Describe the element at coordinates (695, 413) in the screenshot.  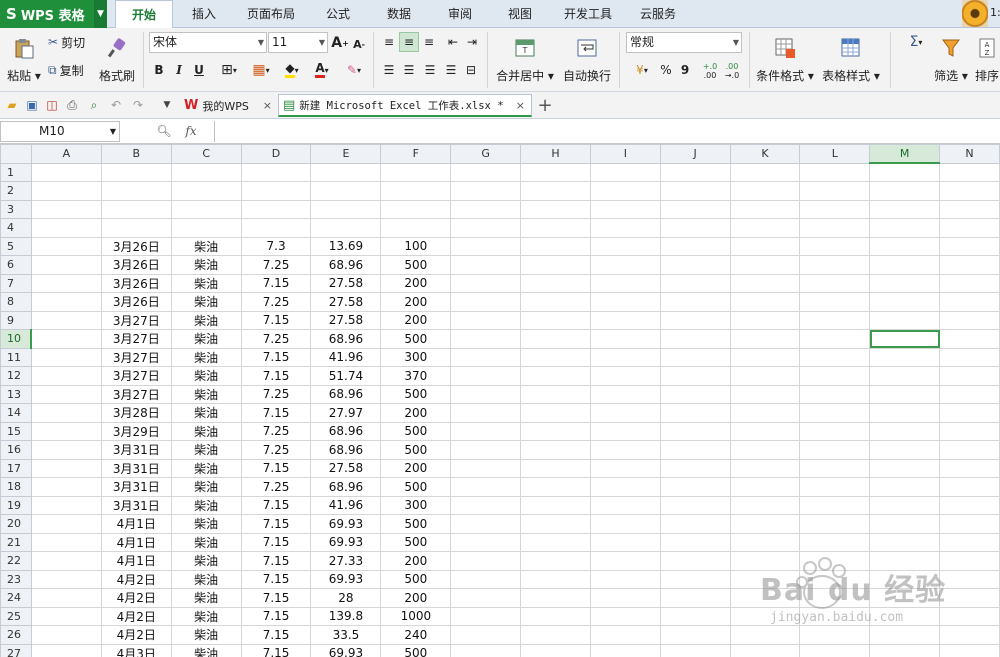
I see `cell-j14` at that location.